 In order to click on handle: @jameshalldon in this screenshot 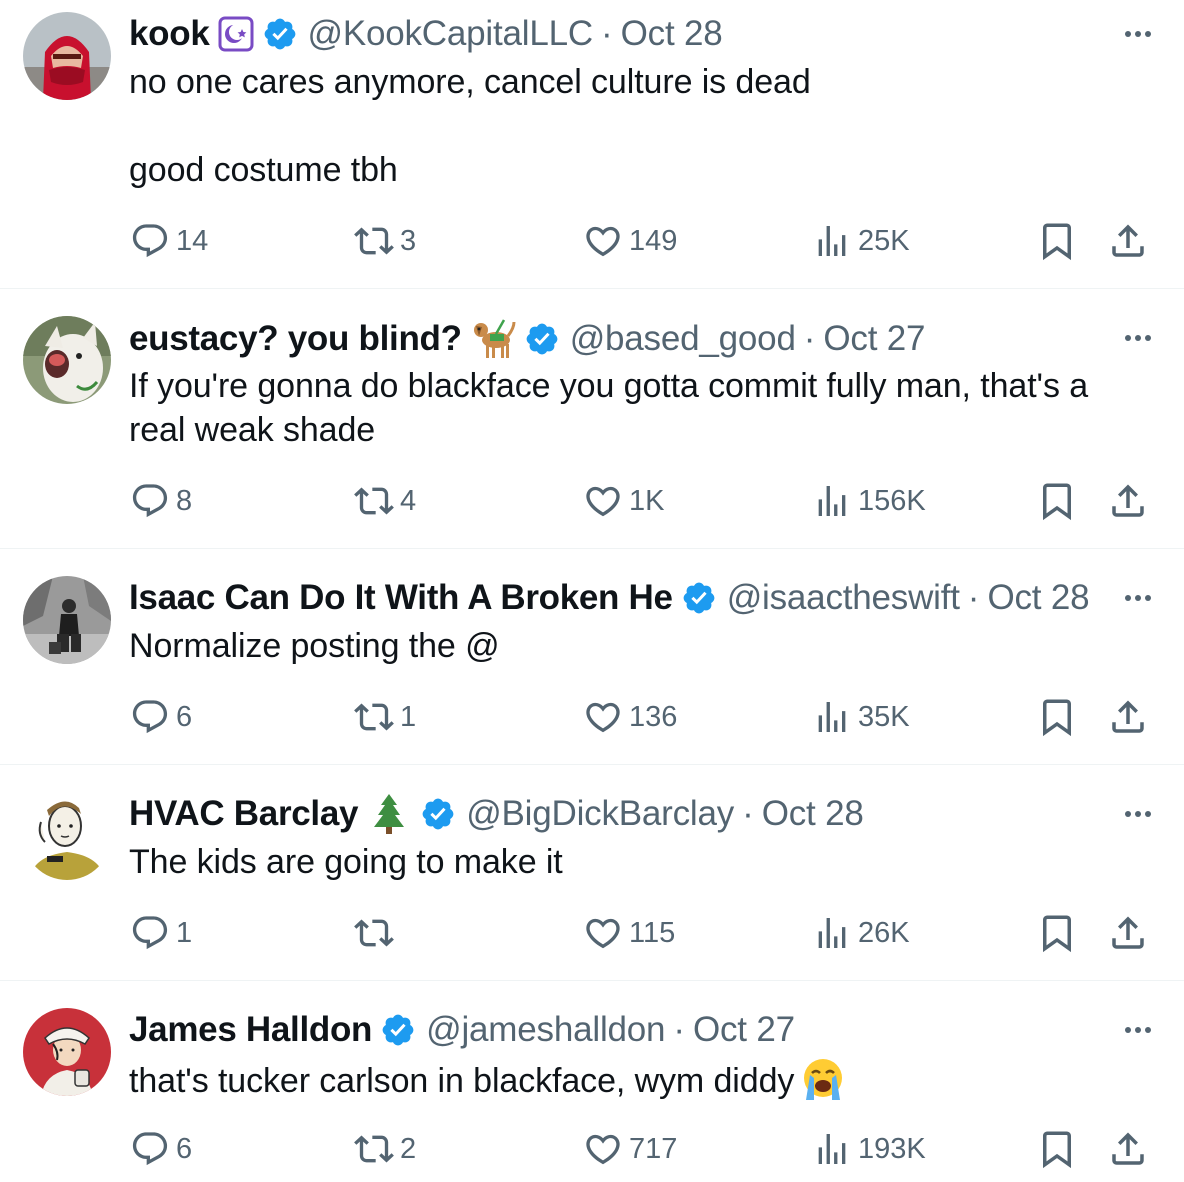, I will do `click(545, 1030)`.